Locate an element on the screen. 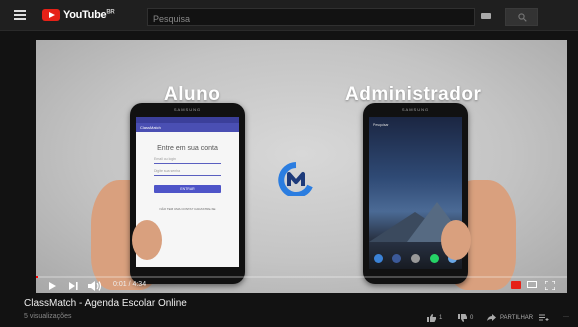  view-count: 5 visualizações is located at coordinates (48, 316).